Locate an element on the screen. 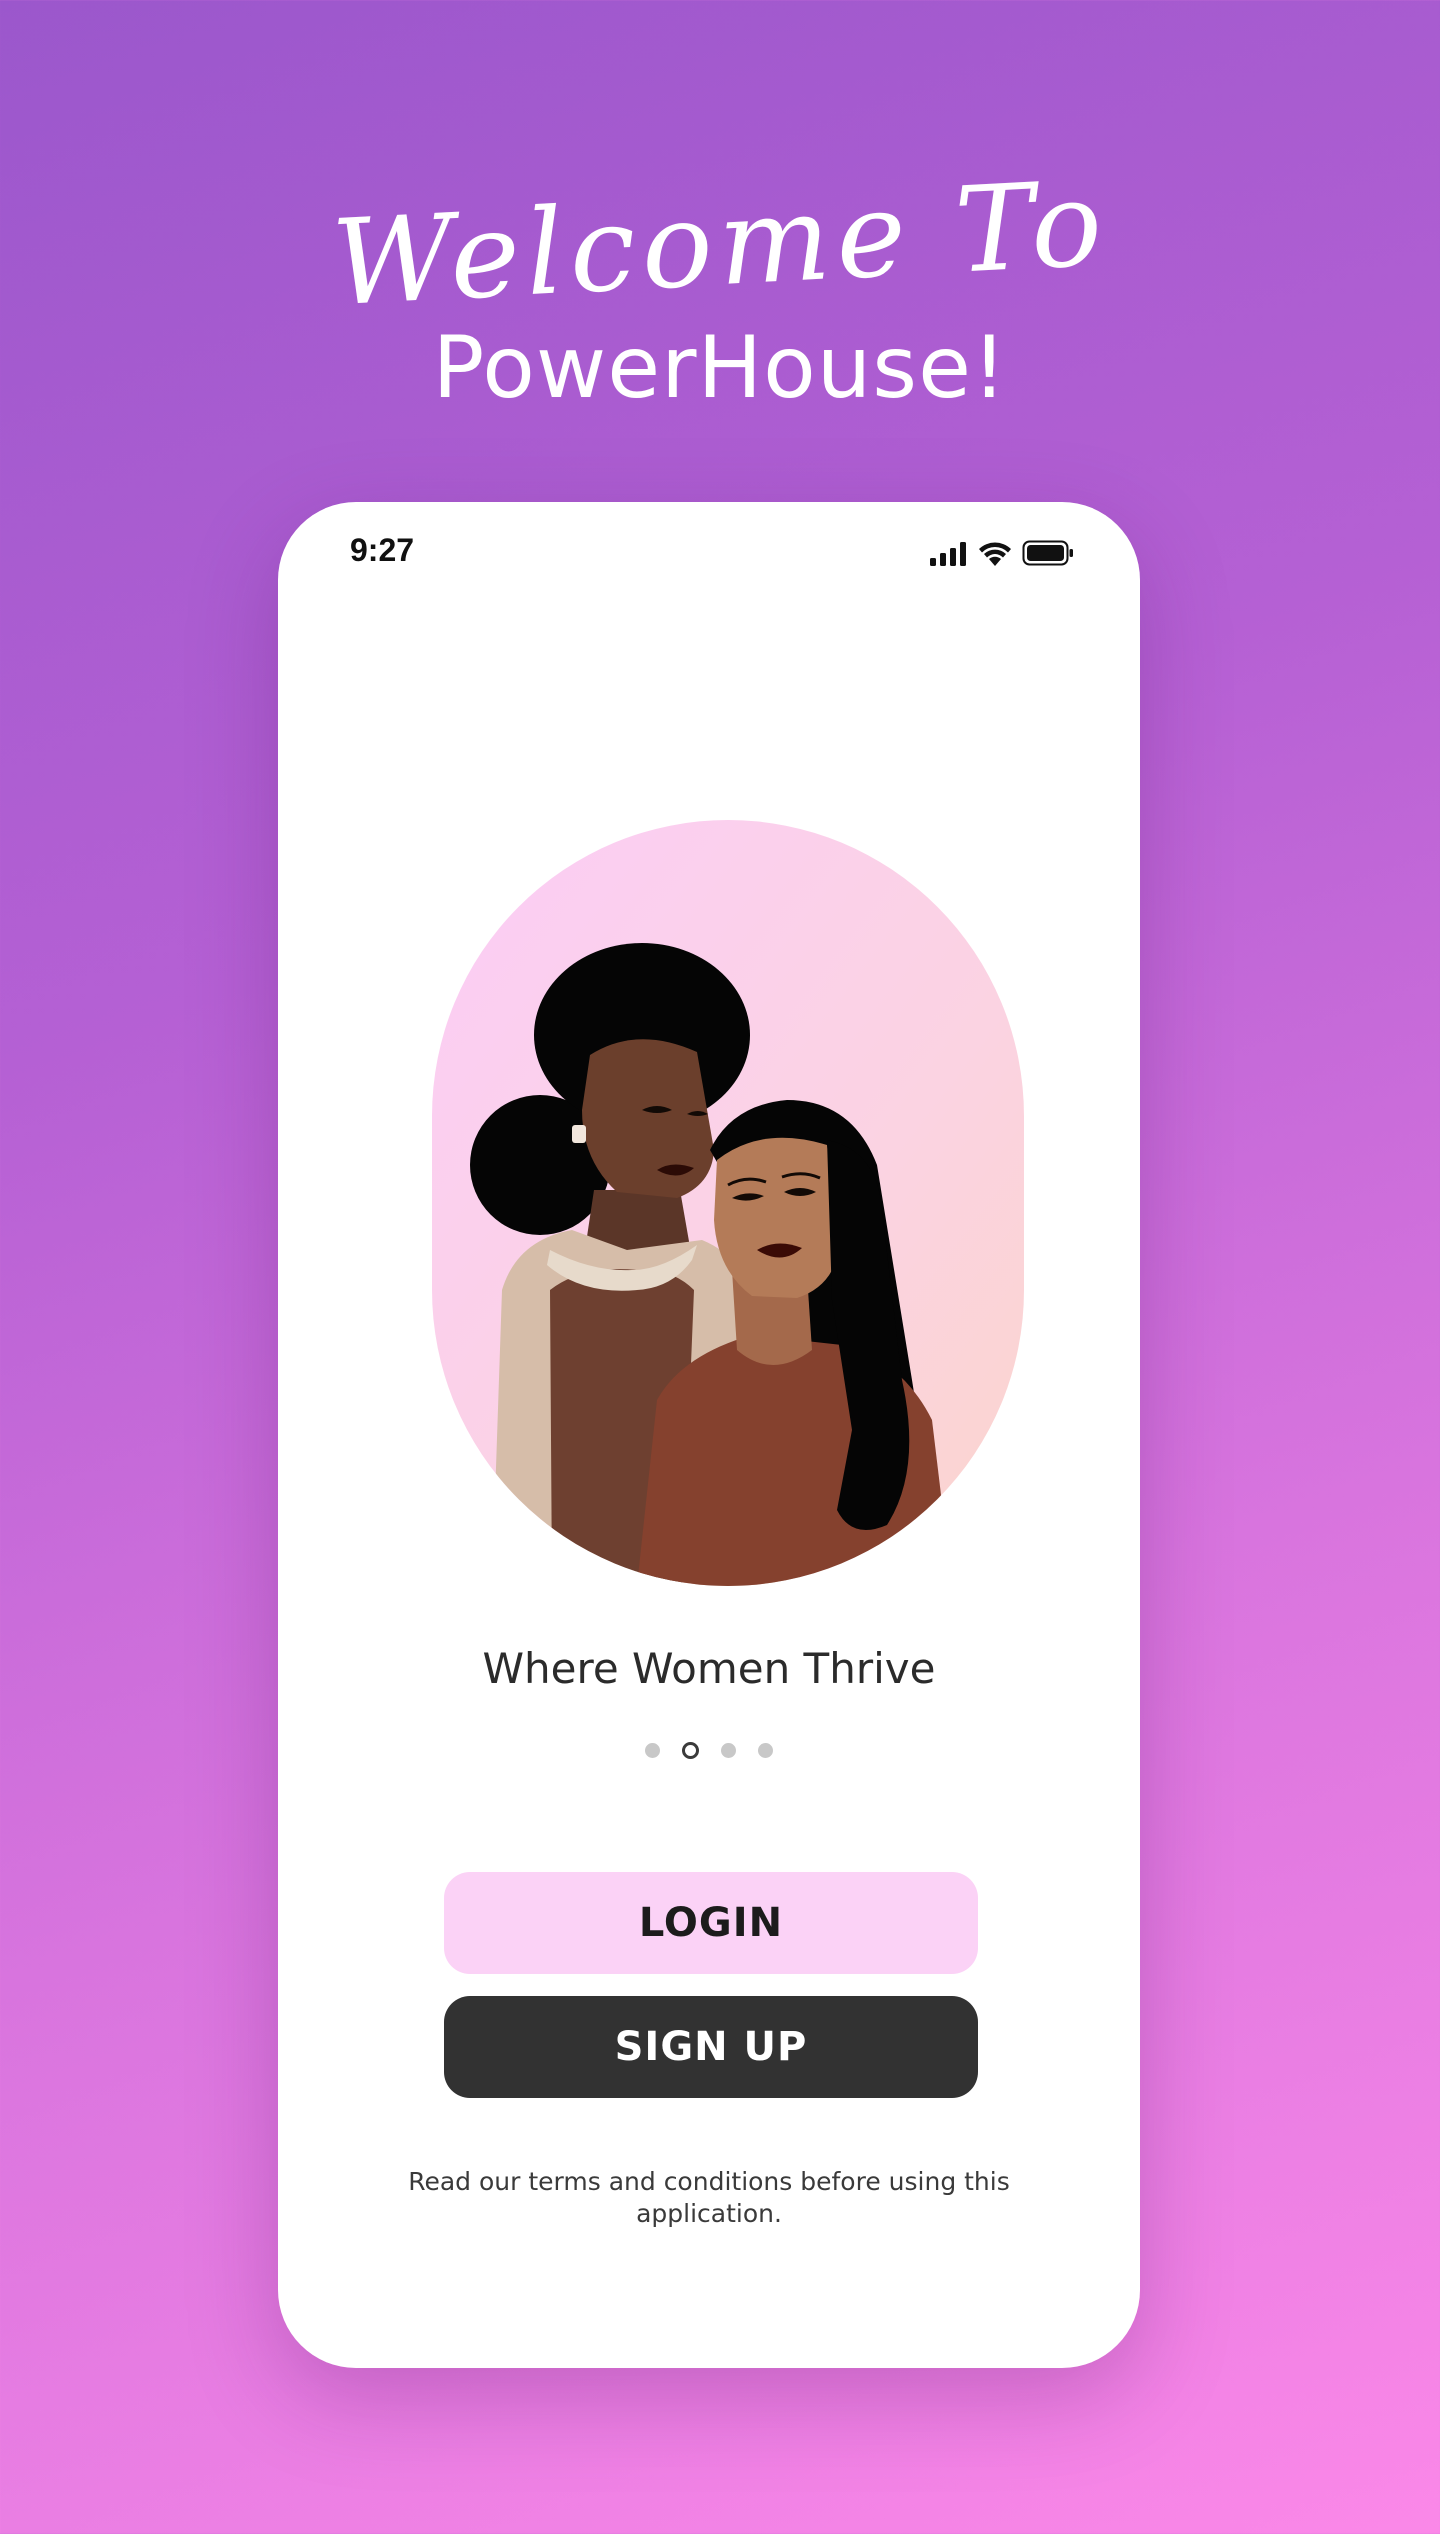 Image resolution: width=1440 pixels, height=2534 pixels. signup-button: SIGN UP is located at coordinates (711, 2047).